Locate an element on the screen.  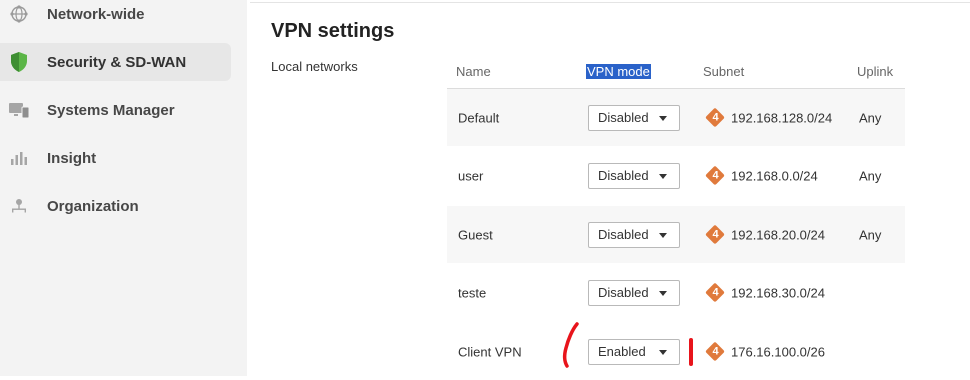
subnet-value: 192.168.30.0/24 is located at coordinates (778, 292).